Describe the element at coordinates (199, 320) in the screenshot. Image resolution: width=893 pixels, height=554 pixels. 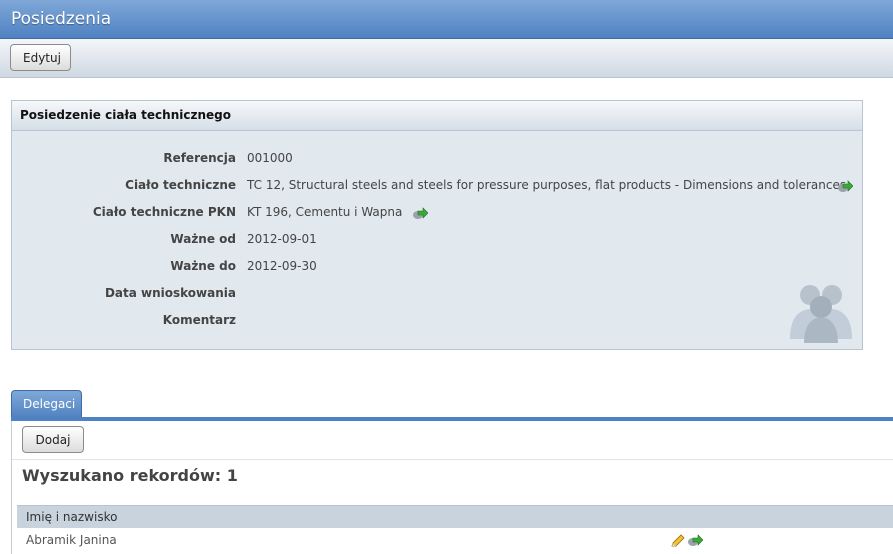
I see `field-label: Komentarz` at that location.